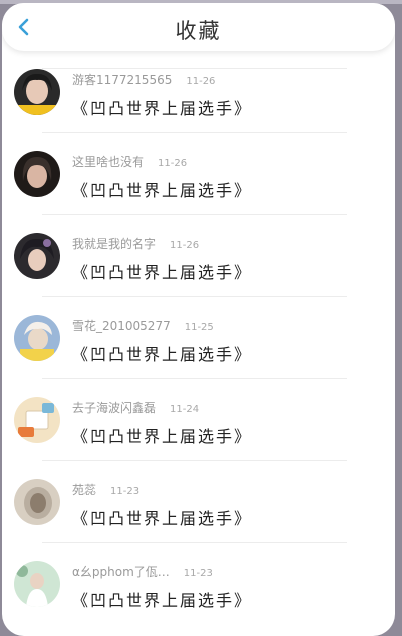  I want to click on favorite-item: 苑蕊 11-23 《凹凸世界上届选手》, so click(198, 502).